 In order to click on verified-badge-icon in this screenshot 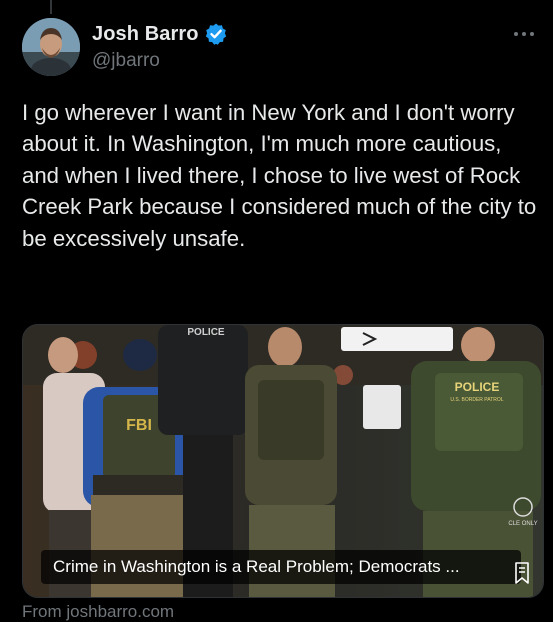, I will do `click(216, 34)`.